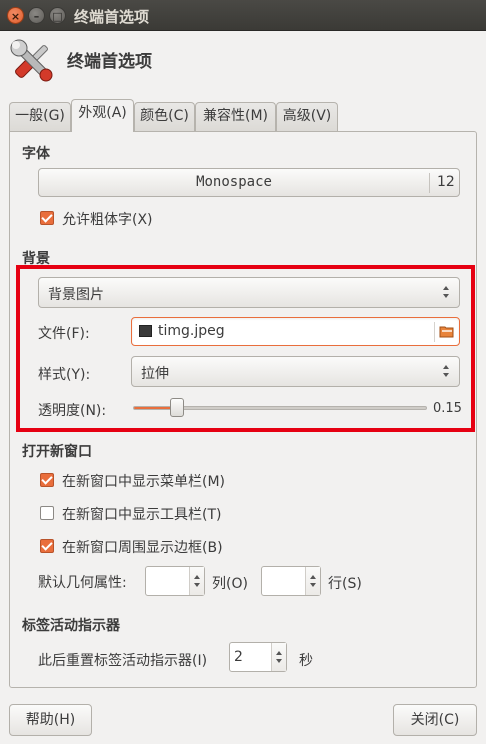 This screenshot has height=744, width=486. What do you see at coordinates (47, 546) in the screenshot?
I see `show-border-checkbox` at bounding box center [47, 546].